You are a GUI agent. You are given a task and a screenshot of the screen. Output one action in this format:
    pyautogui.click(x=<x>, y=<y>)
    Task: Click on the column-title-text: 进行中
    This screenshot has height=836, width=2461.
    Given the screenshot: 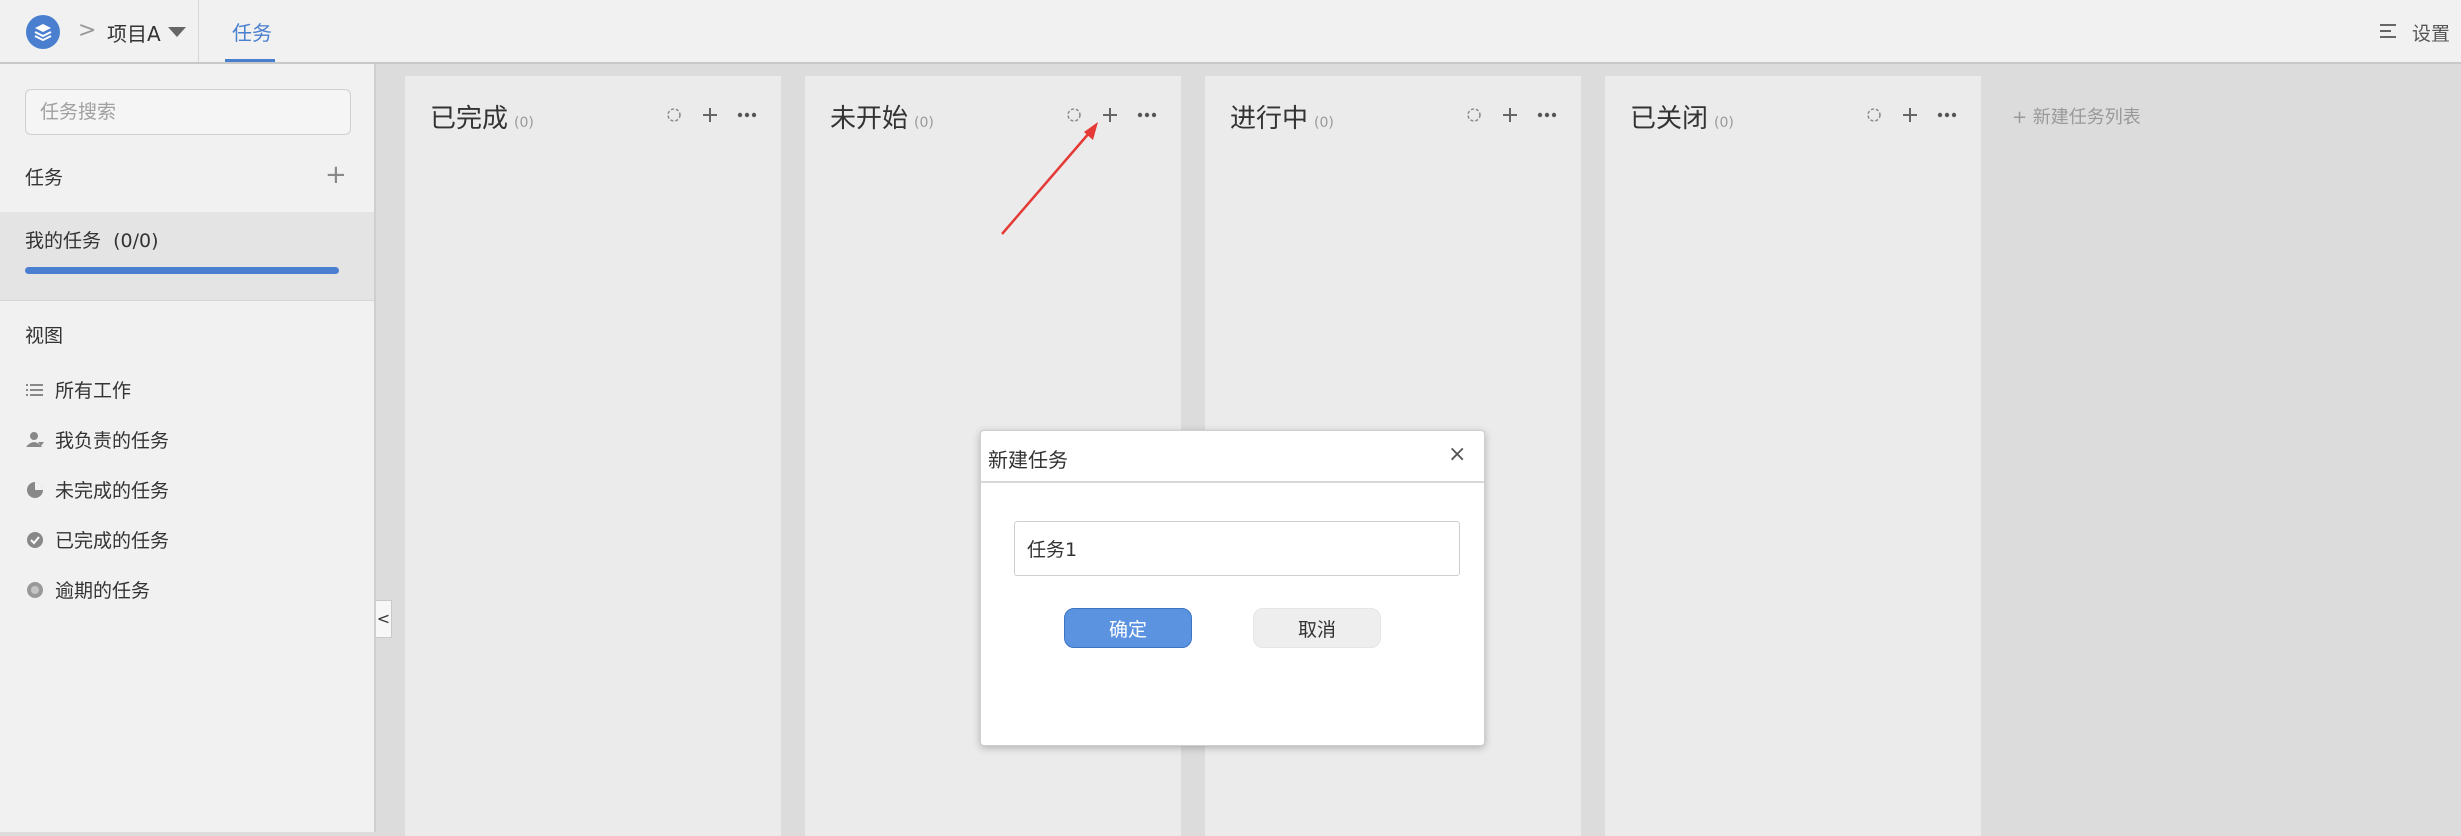 What is the action you would take?
    pyautogui.click(x=1269, y=119)
    